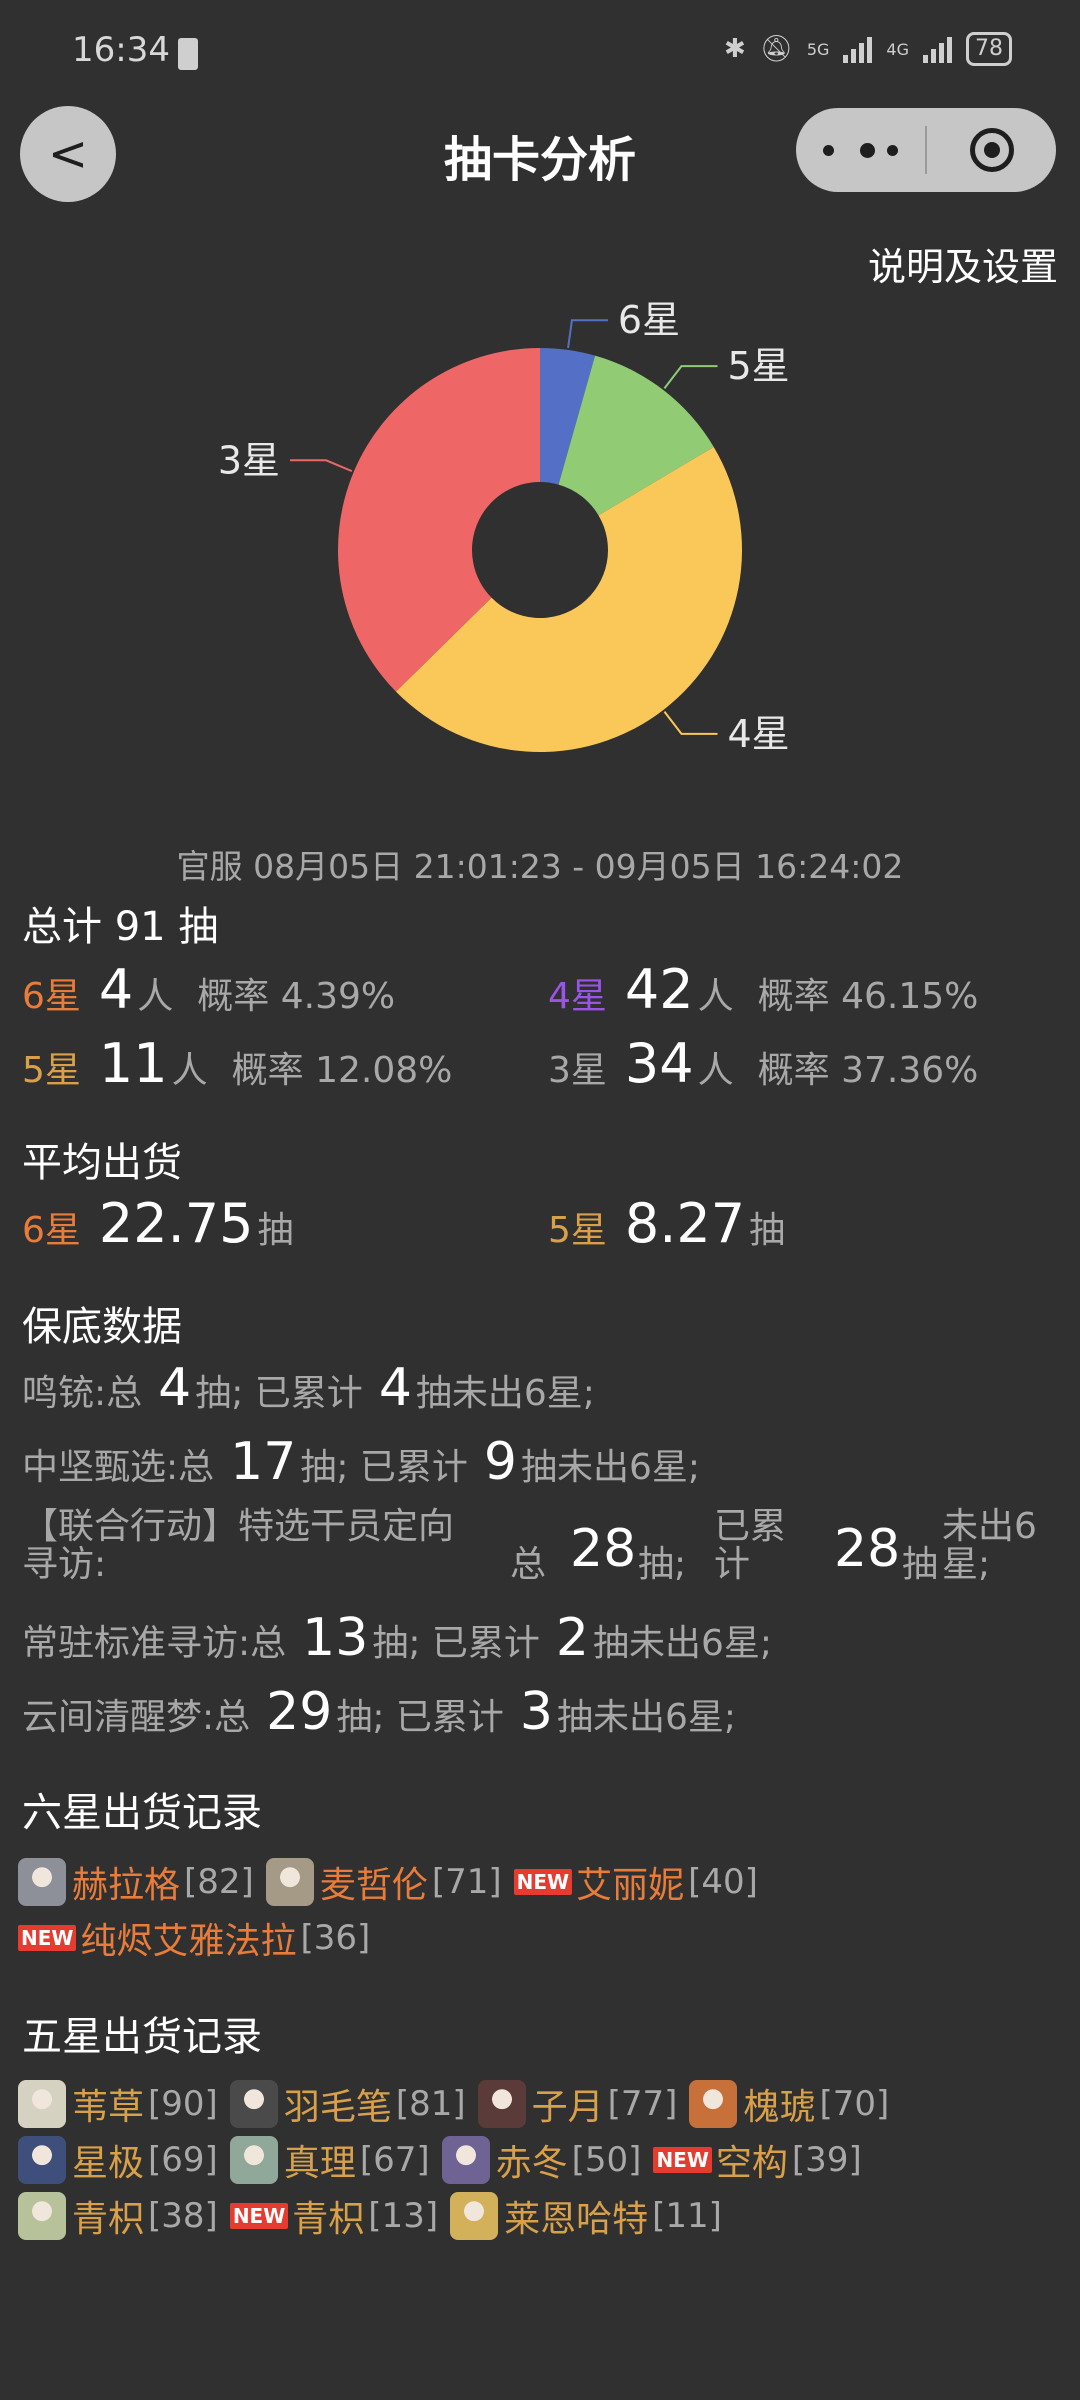 This screenshot has height=2400, width=1080. What do you see at coordinates (858, 49) in the screenshot?
I see `signal-icon` at bounding box center [858, 49].